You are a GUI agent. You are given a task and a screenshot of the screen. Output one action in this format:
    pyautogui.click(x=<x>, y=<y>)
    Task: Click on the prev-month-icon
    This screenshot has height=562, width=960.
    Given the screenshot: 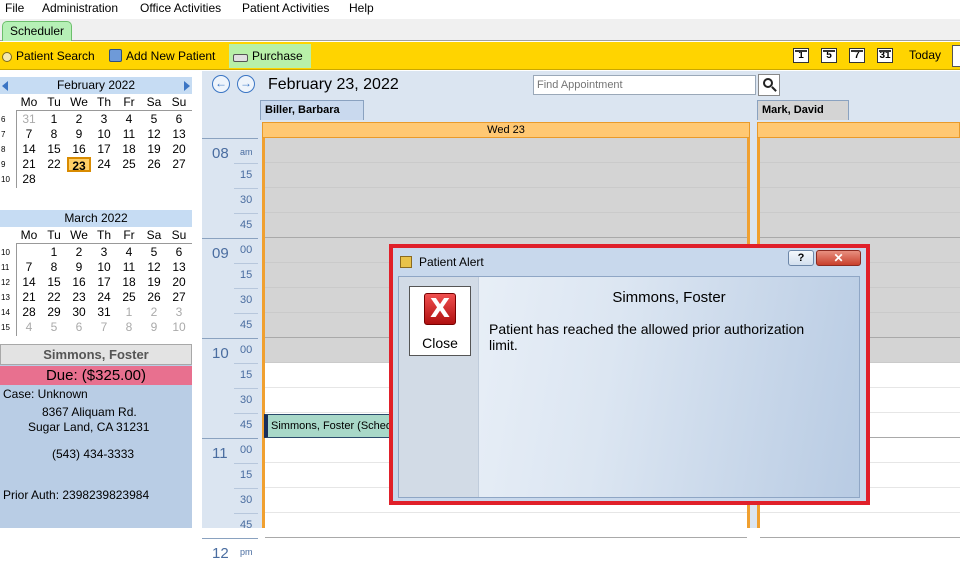 What is the action you would take?
    pyautogui.click(x=5, y=86)
    